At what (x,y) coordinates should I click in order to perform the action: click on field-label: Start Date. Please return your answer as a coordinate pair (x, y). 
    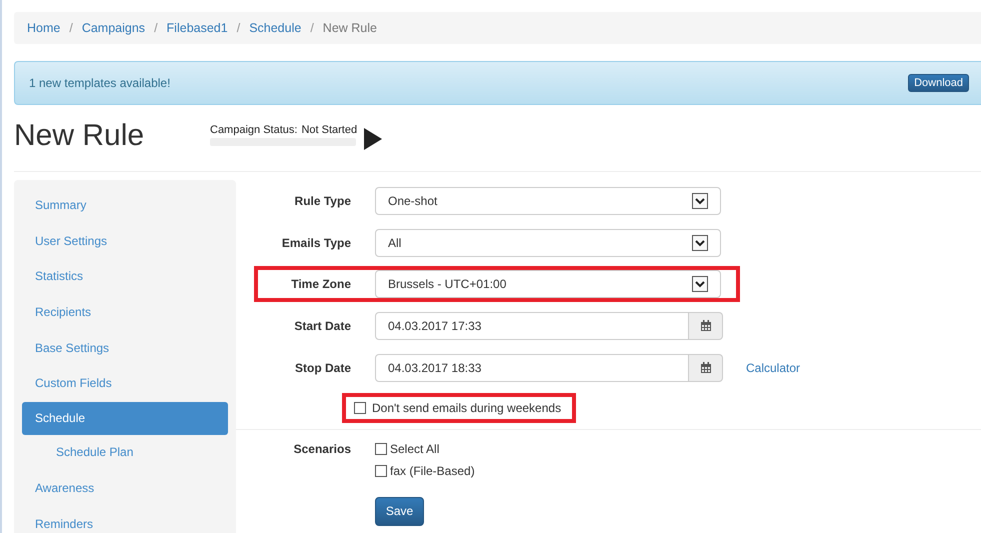
    Looking at the image, I should click on (322, 326).